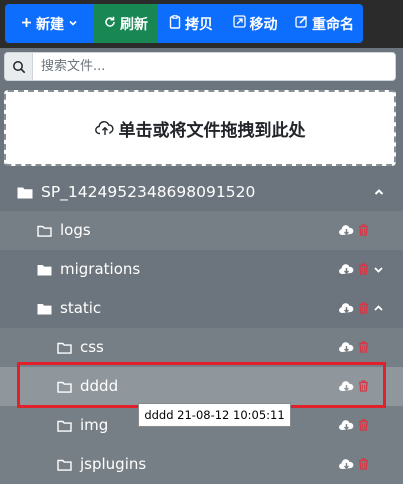  What do you see at coordinates (75, 230) in the screenshot?
I see `tree-item-name: logs` at bounding box center [75, 230].